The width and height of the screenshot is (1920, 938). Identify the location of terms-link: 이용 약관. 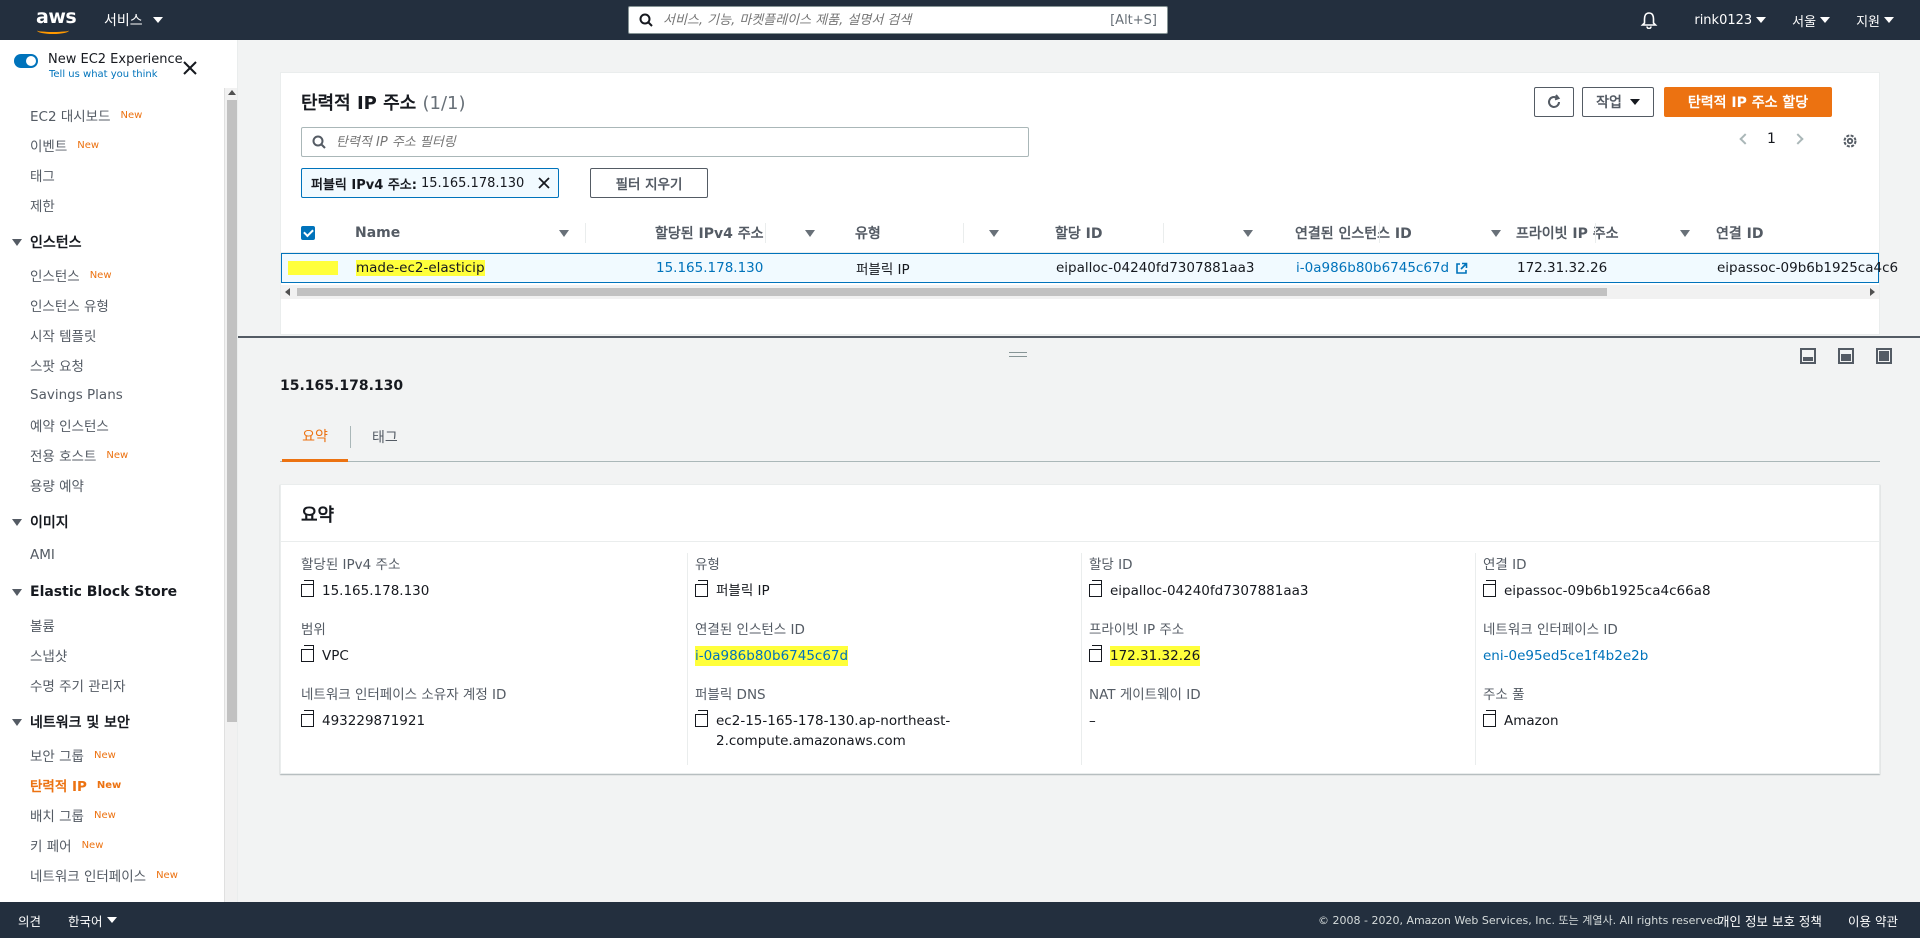
(1873, 920).